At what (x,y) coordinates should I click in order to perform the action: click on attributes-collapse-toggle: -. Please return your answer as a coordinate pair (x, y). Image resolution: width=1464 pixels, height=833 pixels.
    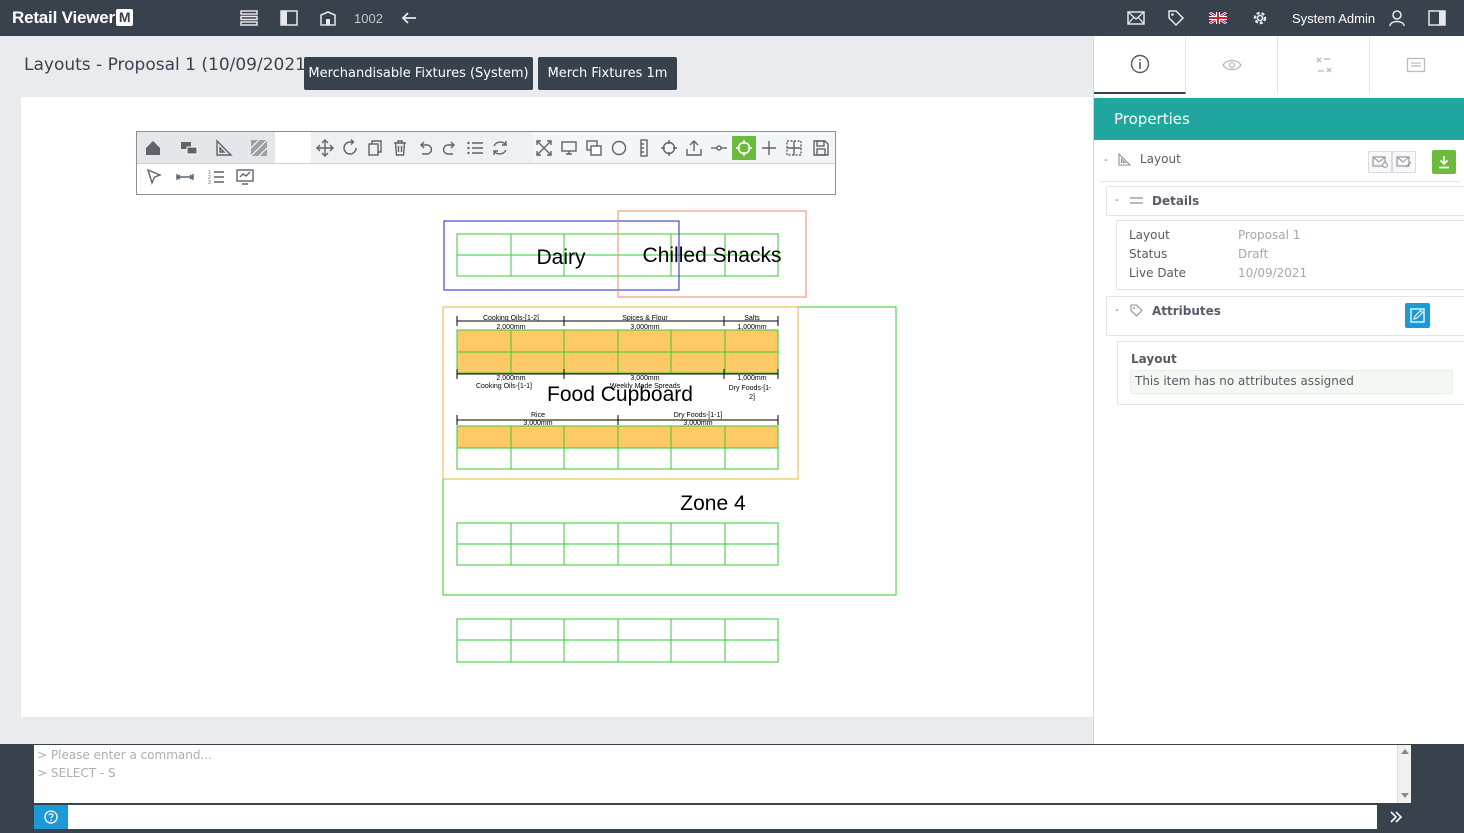
    Looking at the image, I should click on (1117, 310).